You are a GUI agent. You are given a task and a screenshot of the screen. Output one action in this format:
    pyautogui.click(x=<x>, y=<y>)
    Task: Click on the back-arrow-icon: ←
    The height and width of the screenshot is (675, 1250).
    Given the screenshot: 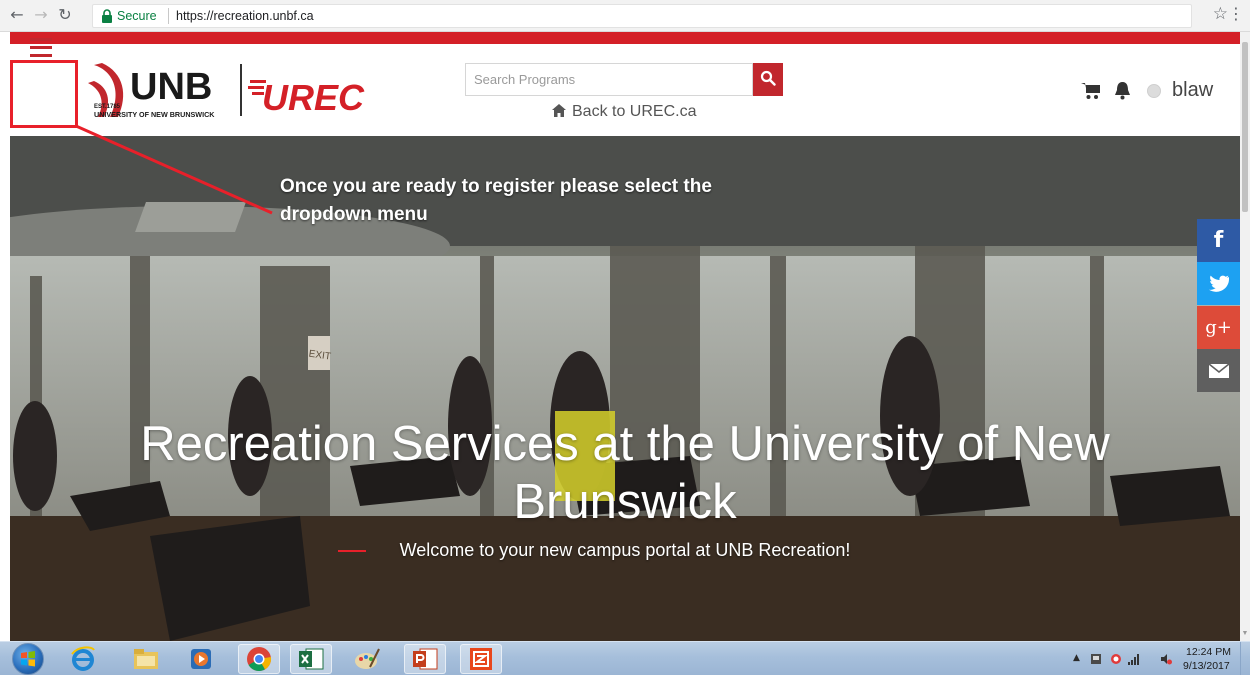 What is the action you would take?
    pyautogui.click(x=17, y=15)
    